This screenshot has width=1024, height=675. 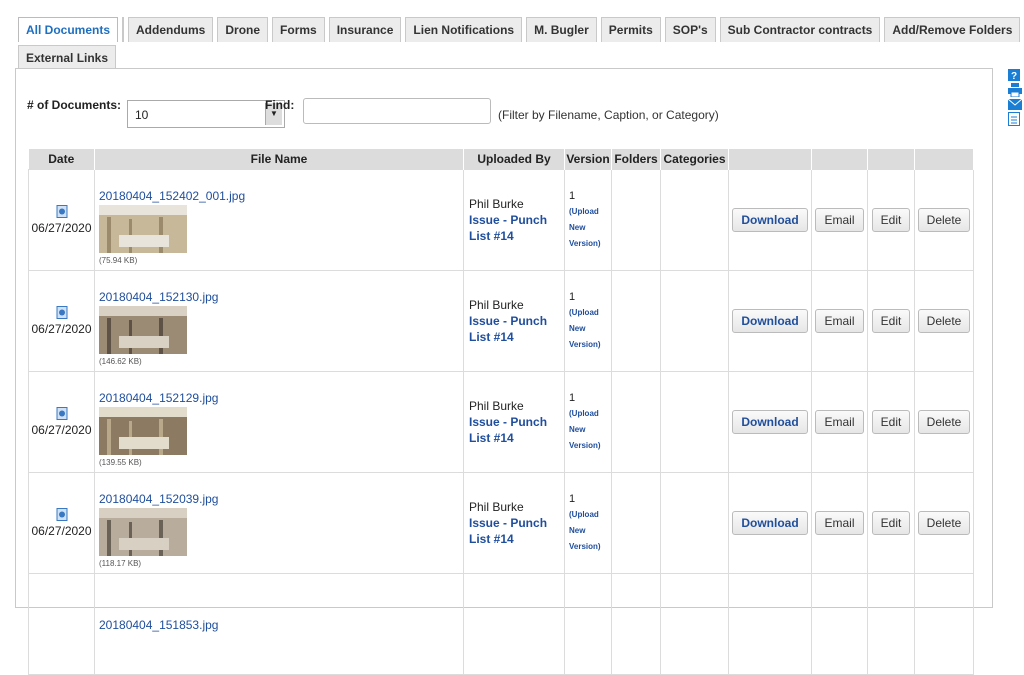 I want to click on date-cell: 06/27/2020, so click(x=61, y=523).